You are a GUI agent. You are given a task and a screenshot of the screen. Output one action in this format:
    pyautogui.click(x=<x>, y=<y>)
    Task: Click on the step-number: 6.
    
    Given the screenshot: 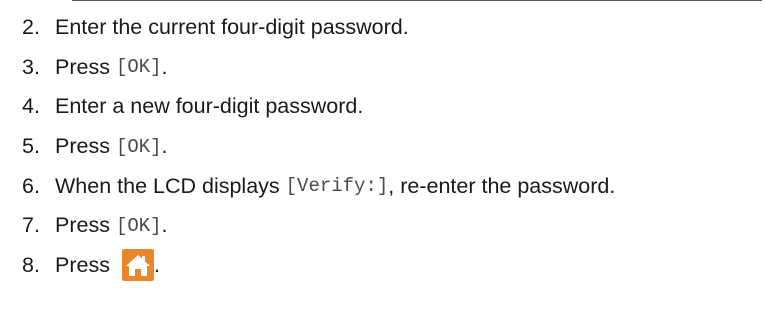 What is the action you would take?
    pyautogui.click(x=31, y=185)
    